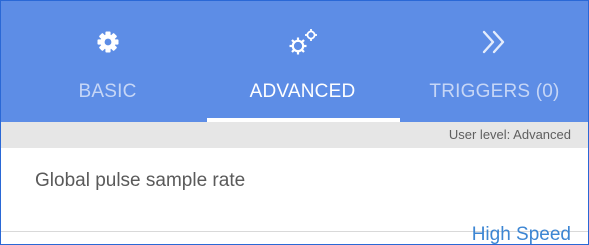 The image size is (589, 245). Describe the element at coordinates (140, 180) in the screenshot. I see `setting-name: Global pulse sample rate` at that location.